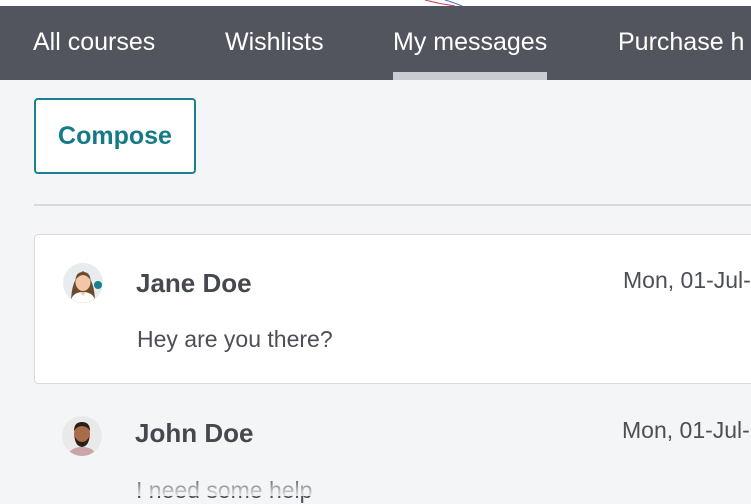 This screenshot has height=504, width=751. I want to click on tab-label: My messages, so click(470, 42).